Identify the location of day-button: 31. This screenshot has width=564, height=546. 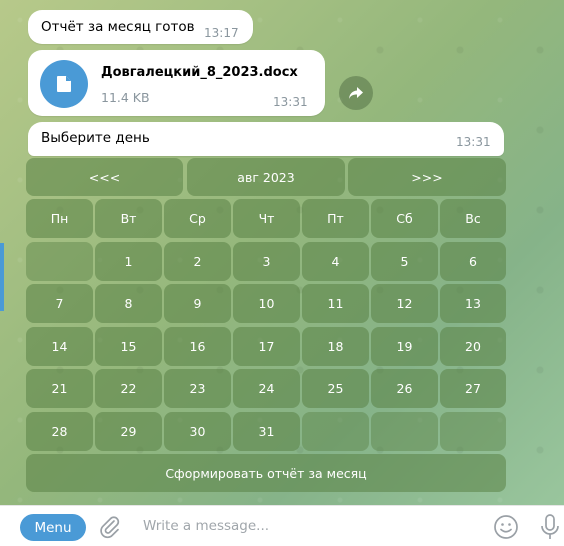
(266, 431).